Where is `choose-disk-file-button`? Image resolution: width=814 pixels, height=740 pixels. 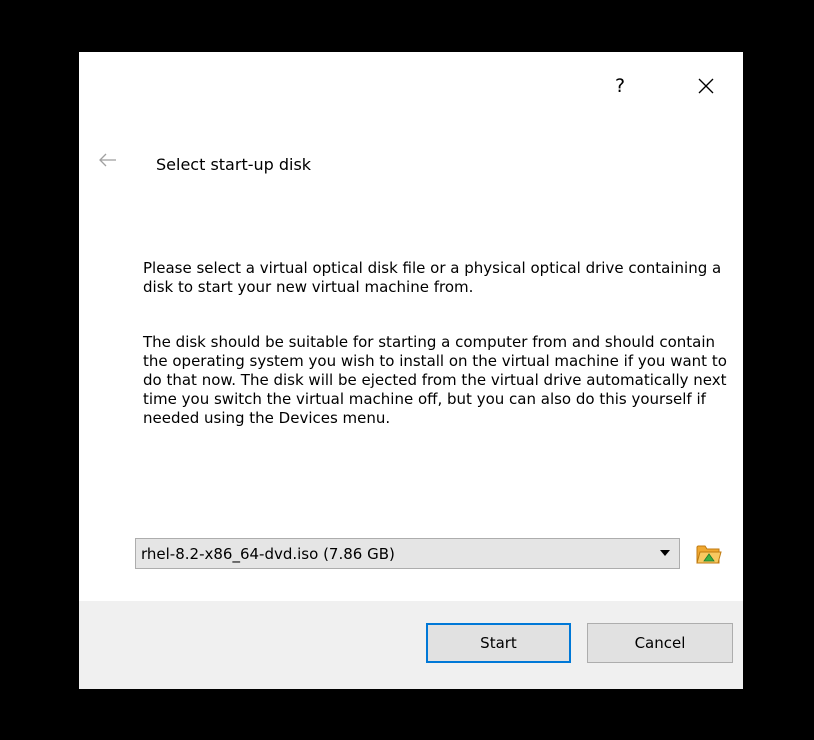 choose-disk-file-button is located at coordinates (709, 554).